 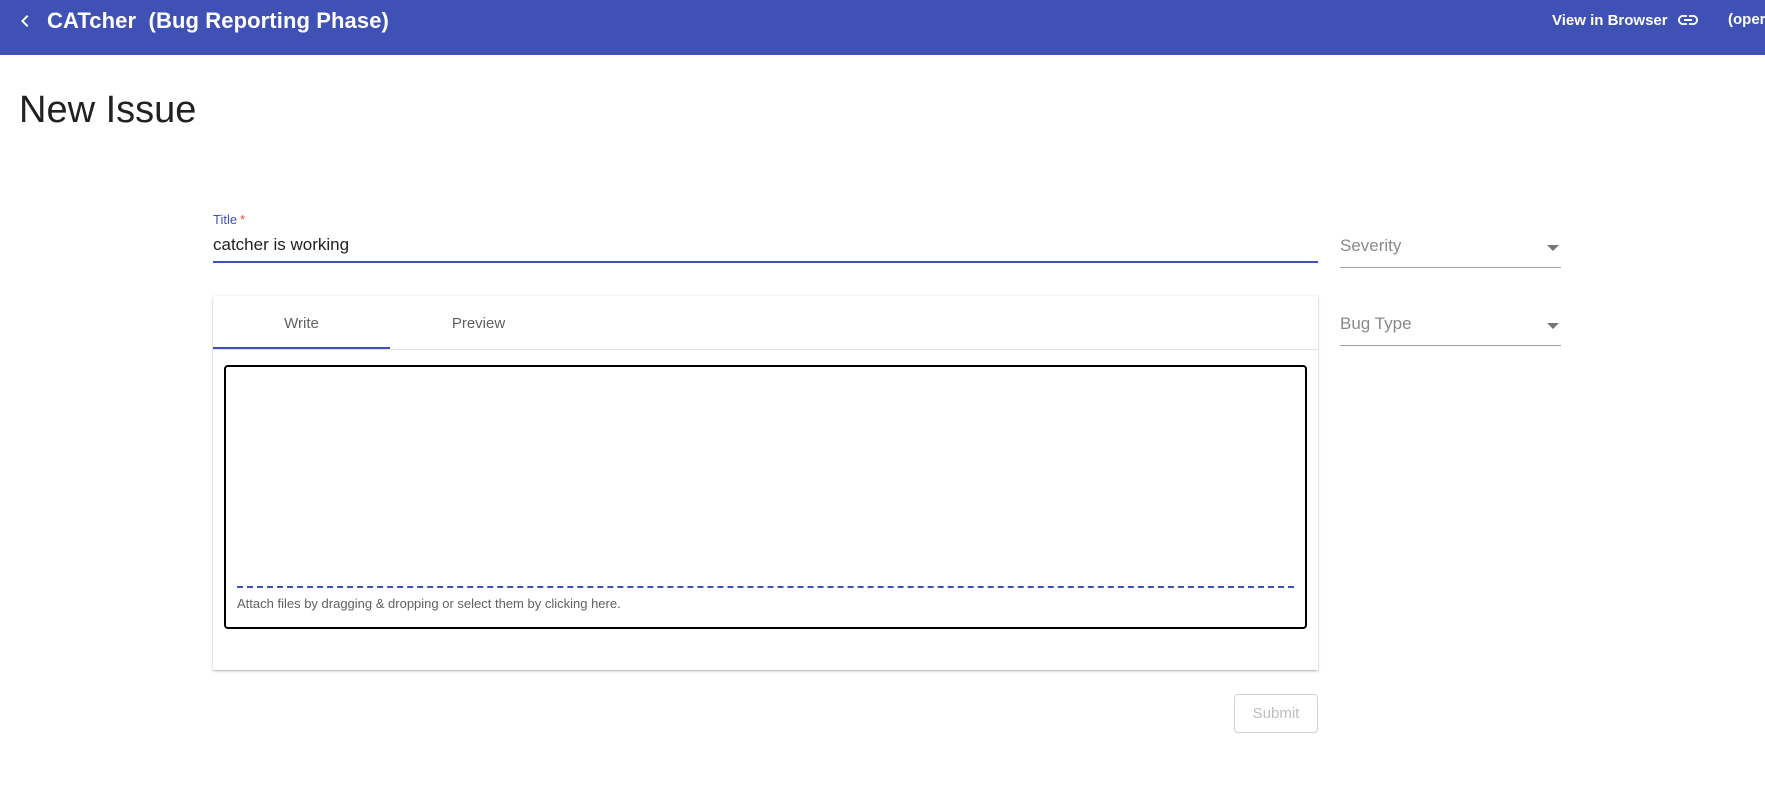 I want to click on title-field: Title *, so click(x=765, y=238).